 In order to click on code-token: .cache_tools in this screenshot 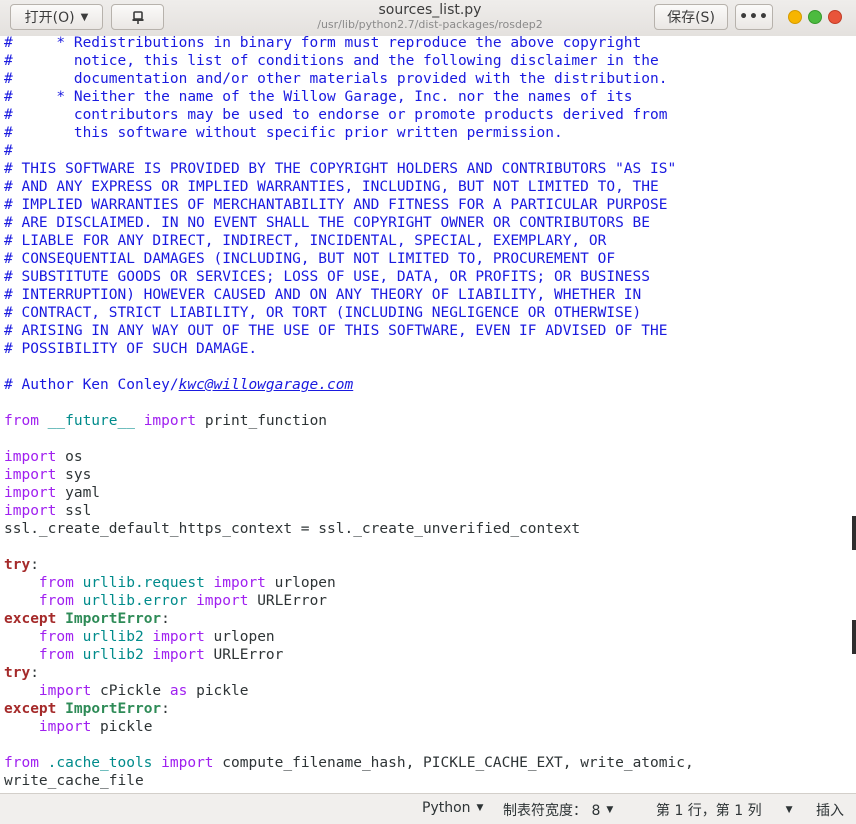, I will do `click(100, 763)`.